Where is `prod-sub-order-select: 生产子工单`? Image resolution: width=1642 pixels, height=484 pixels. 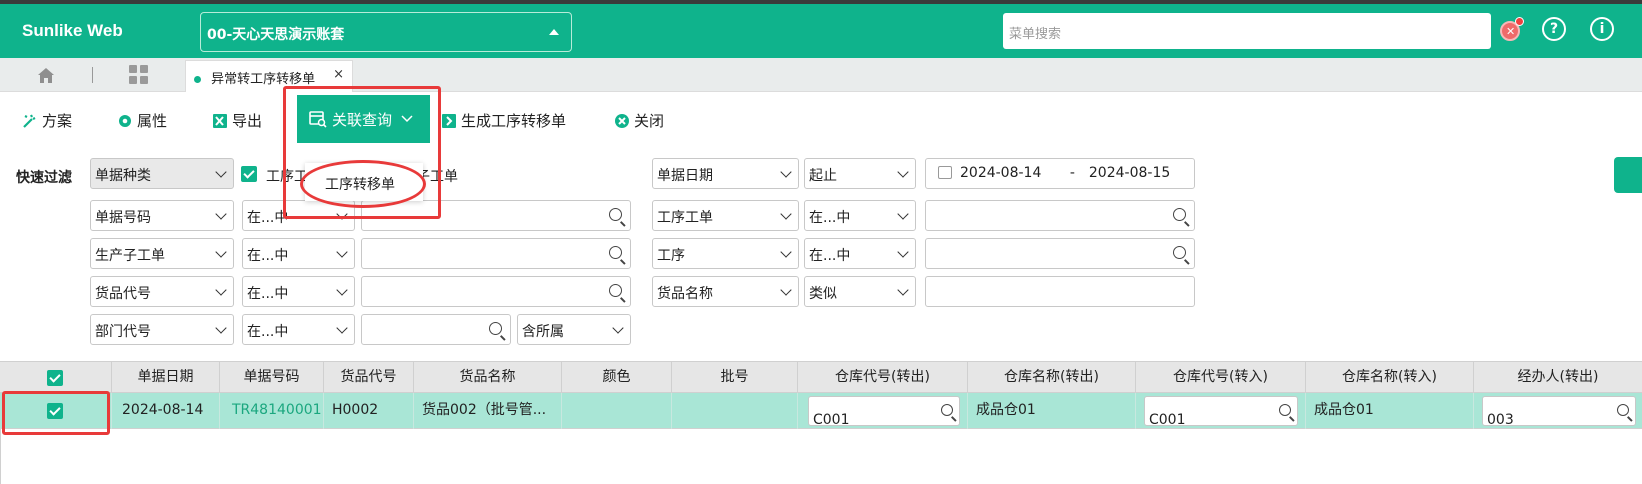
prod-sub-order-select: 生产子工单 is located at coordinates (162, 253).